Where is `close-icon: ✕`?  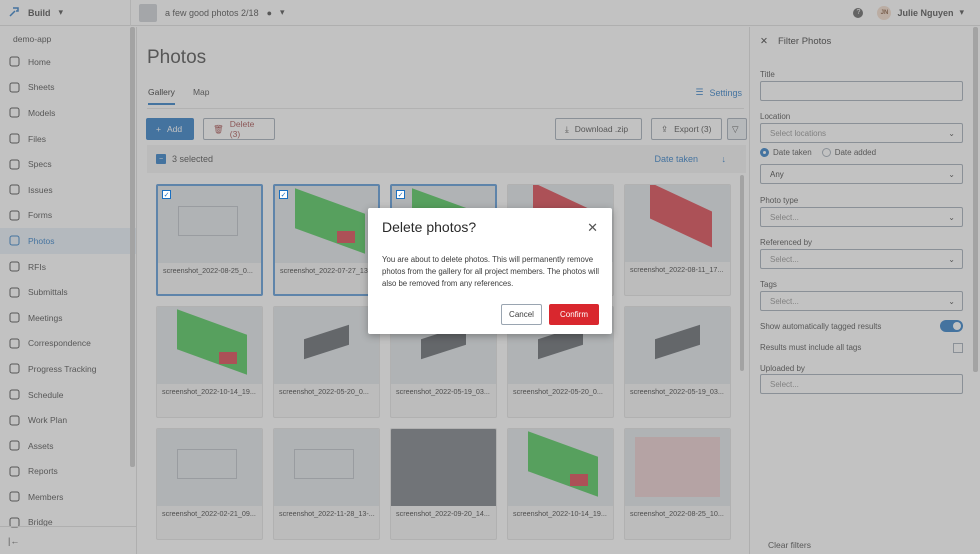
close-icon: ✕ is located at coordinates (592, 228).